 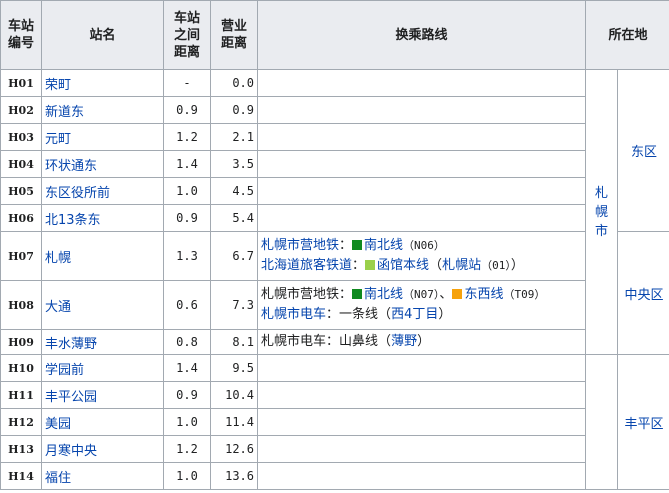 I want to click on station-link: 荣町, so click(x=58, y=85).